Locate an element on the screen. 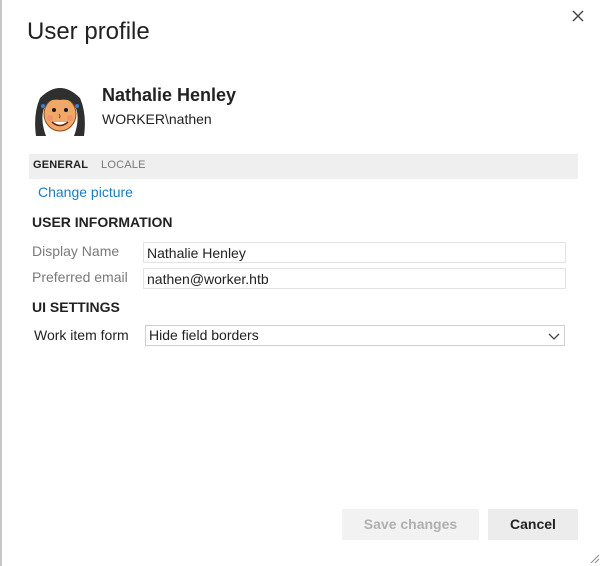  user-name: Nathalie Henley is located at coordinates (169, 95).